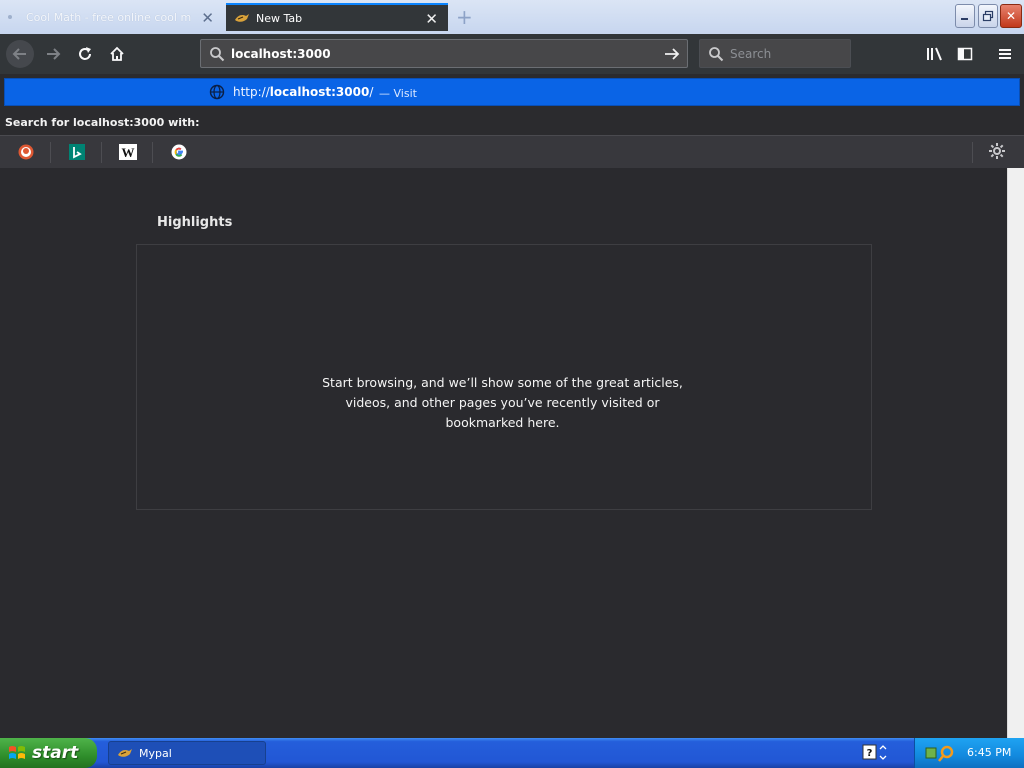 Image resolution: width=1024 pixels, height=768 pixels. I want to click on start-button: start, so click(48, 753).